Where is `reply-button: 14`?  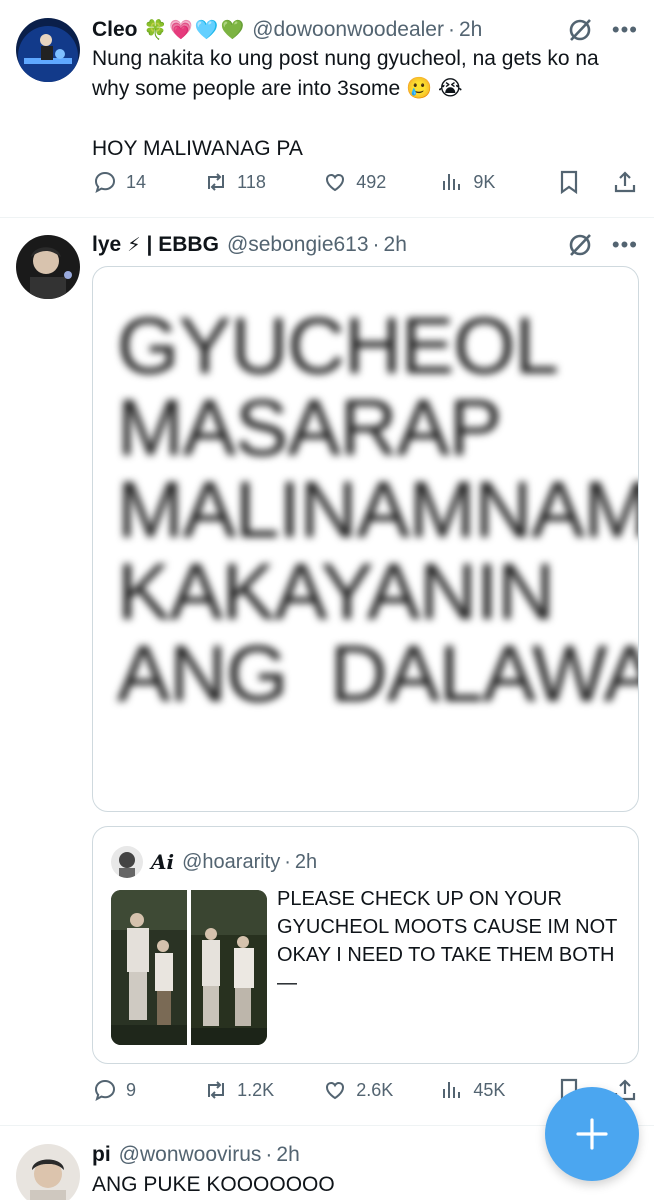
reply-button: 14 is located at coordinates (147, 182).